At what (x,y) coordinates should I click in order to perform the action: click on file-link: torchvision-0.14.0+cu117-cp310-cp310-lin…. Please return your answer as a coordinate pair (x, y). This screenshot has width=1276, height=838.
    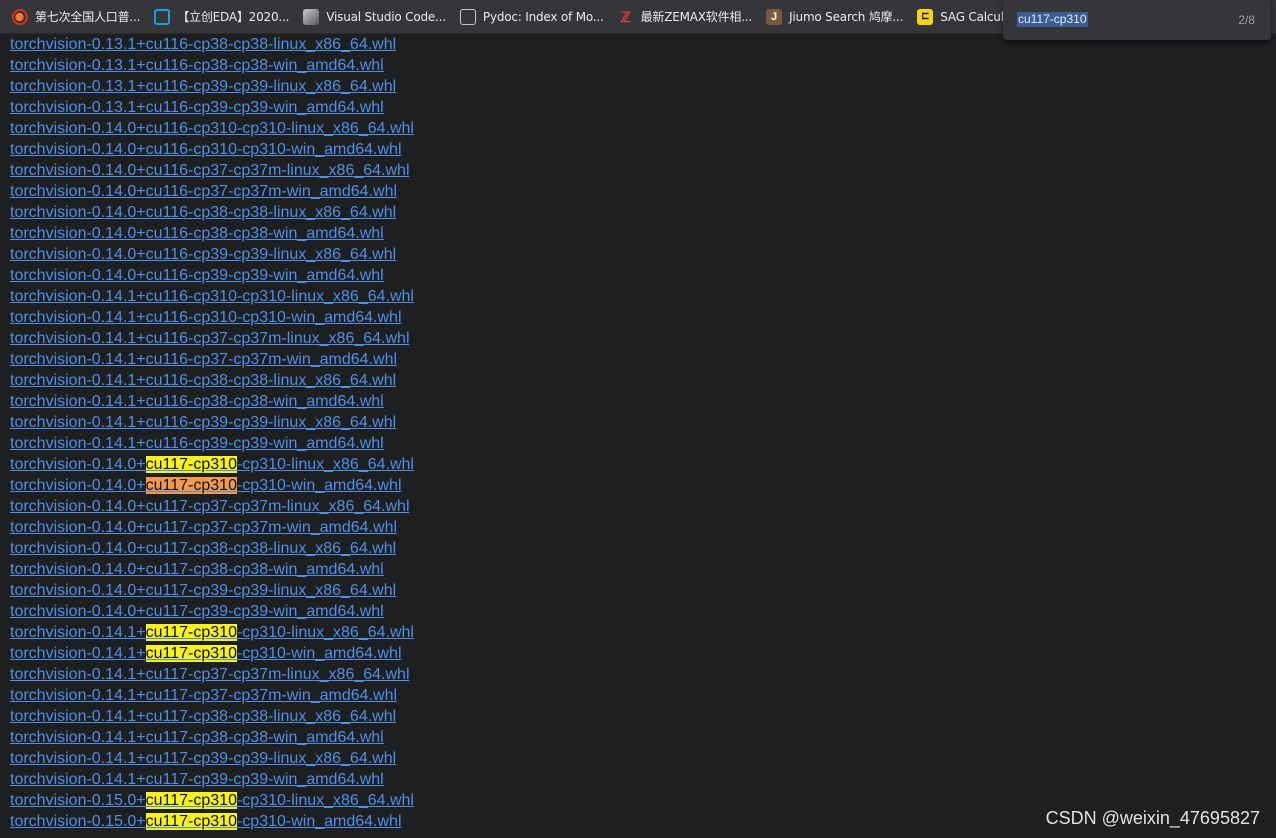
    Looking at the image, I should click on (212, 464).